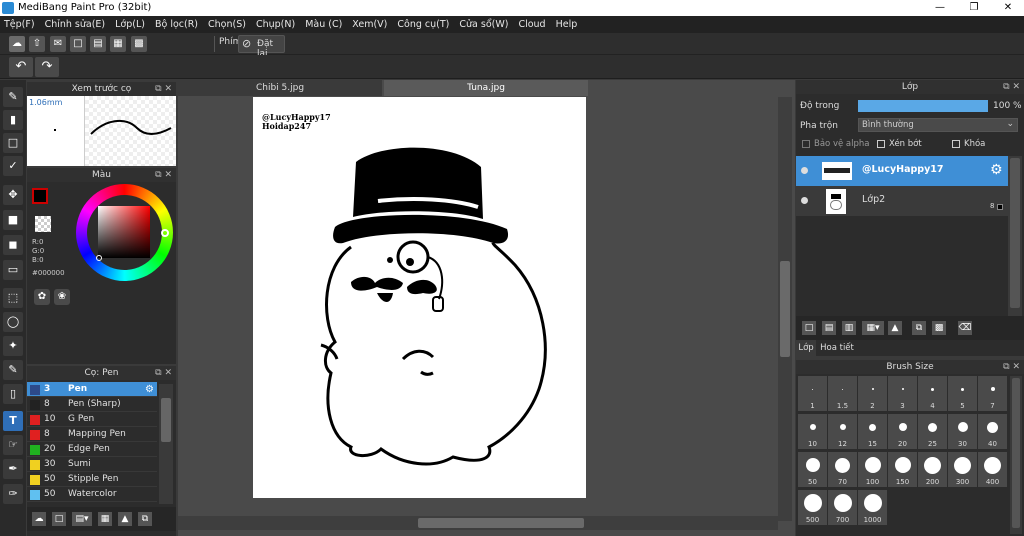 Image resolution: width=1024 pixels, height=536 pixels. I want to click on brush-size-scrollbar, so click(1016, 455).